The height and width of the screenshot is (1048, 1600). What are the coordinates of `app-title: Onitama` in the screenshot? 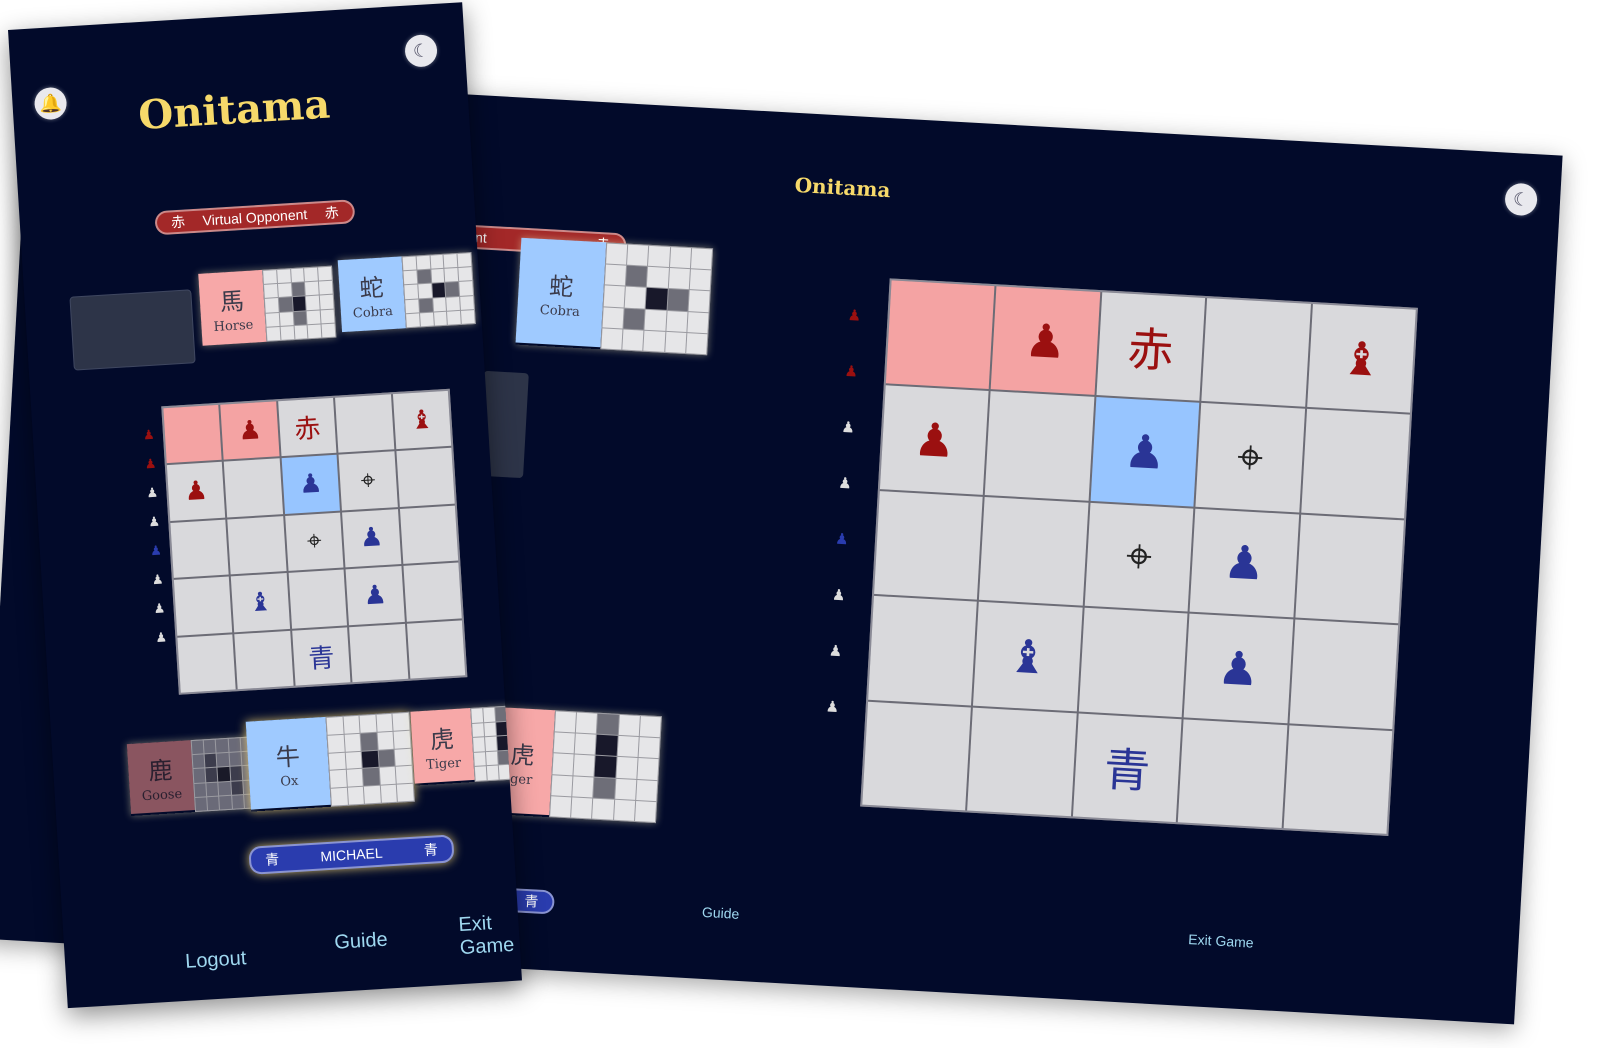 It's located at (843, 187).